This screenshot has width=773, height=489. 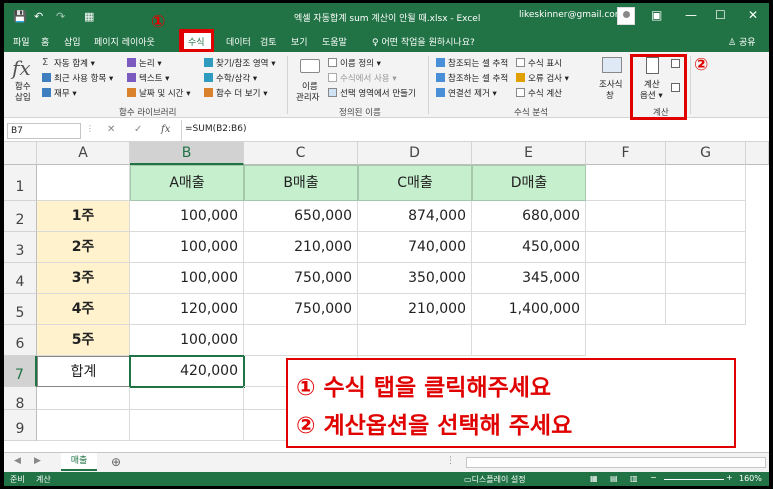 What do you see at coordinates (111, 129) in the screenshot?
I see `cancel-icon: ✕` at bounding box center [111, 129].